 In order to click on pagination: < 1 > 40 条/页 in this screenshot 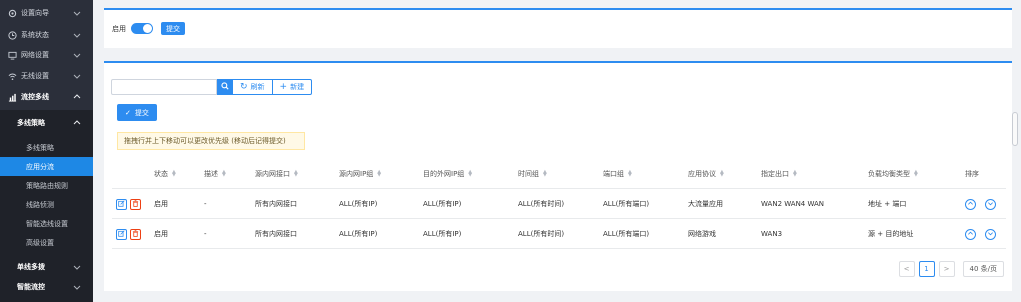, I will do `click(949, 269)`.